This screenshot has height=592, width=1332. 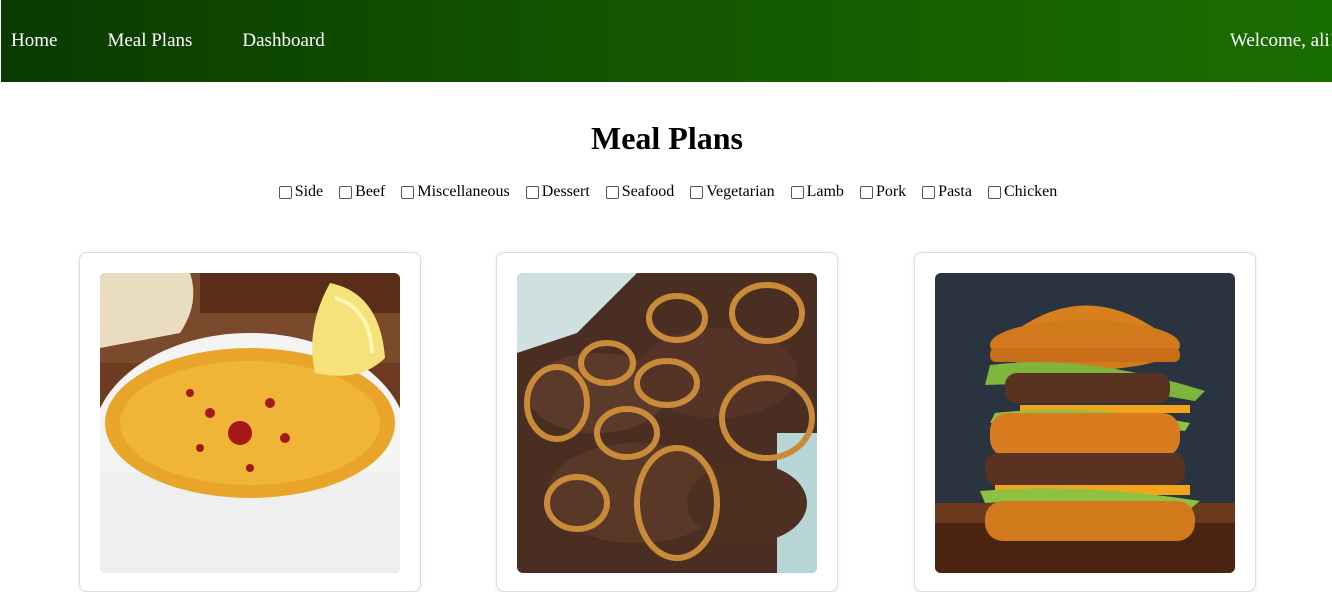 What do you see at coordinates (891, 191) in the screenshot?
I see `filter-label: Pork` at bounding box center [891, 191].